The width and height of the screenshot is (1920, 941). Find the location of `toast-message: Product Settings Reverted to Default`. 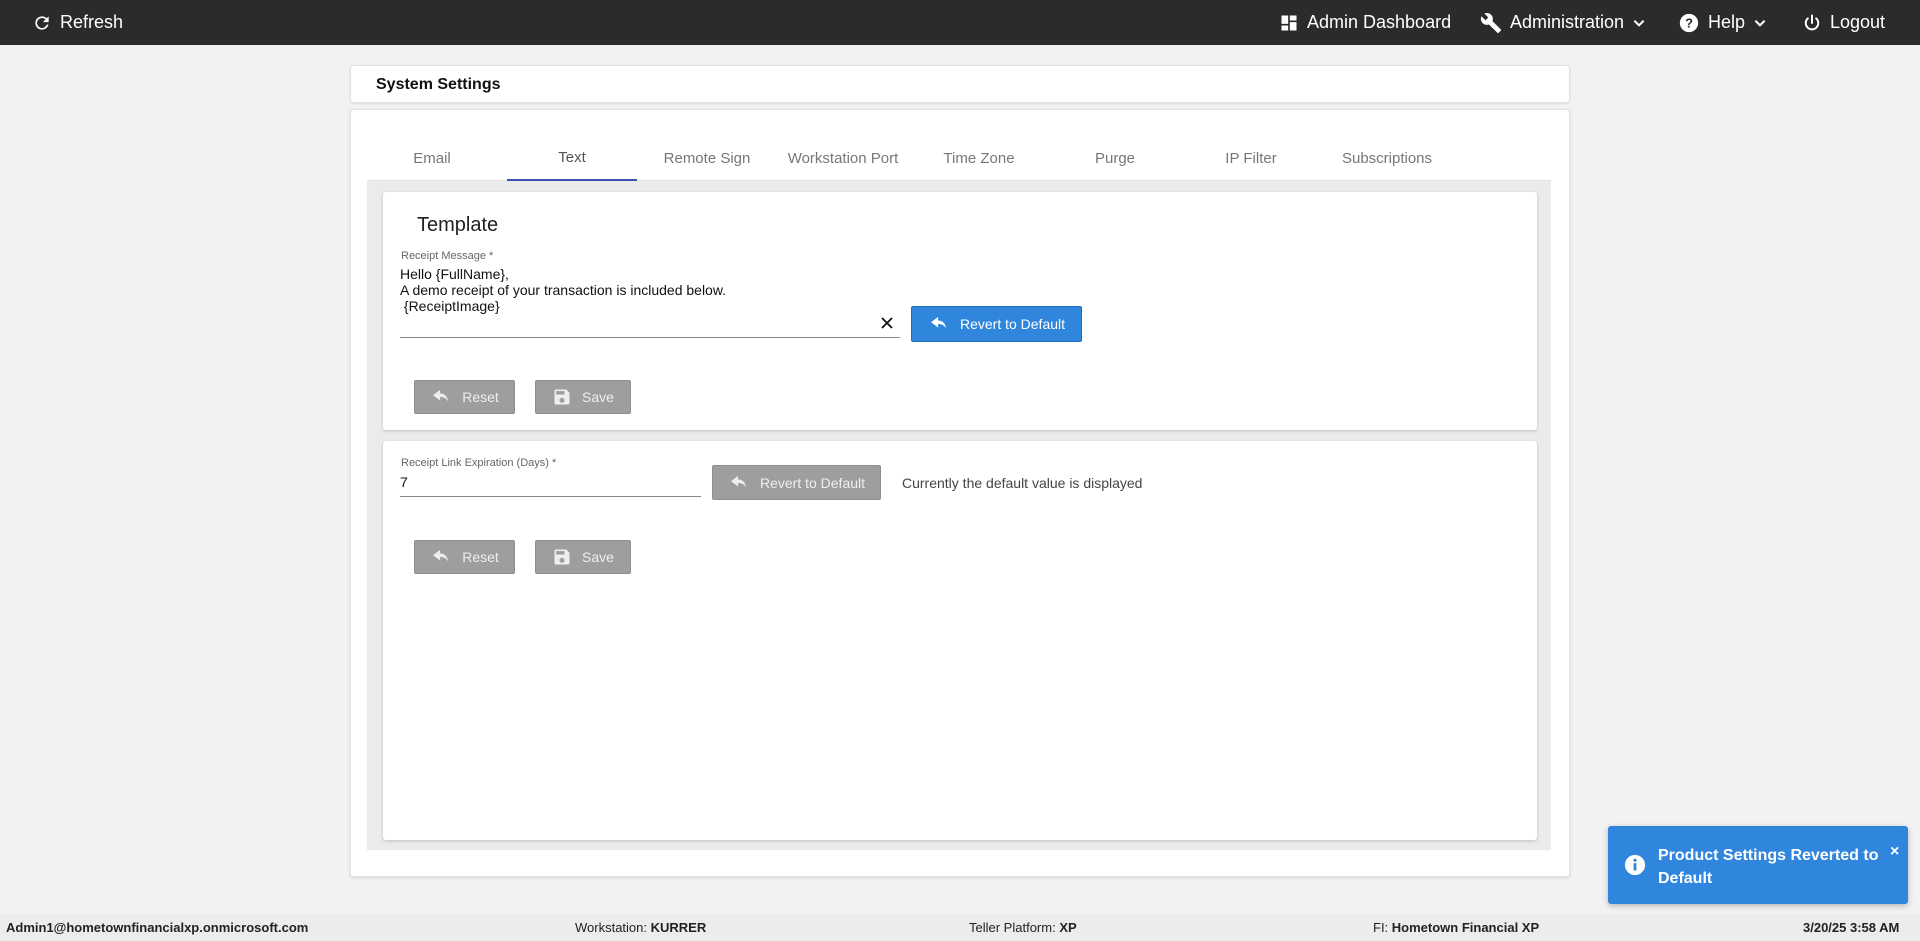

toast-message: Product Settings Reverted to Default is located at coordinates (1768, 867).